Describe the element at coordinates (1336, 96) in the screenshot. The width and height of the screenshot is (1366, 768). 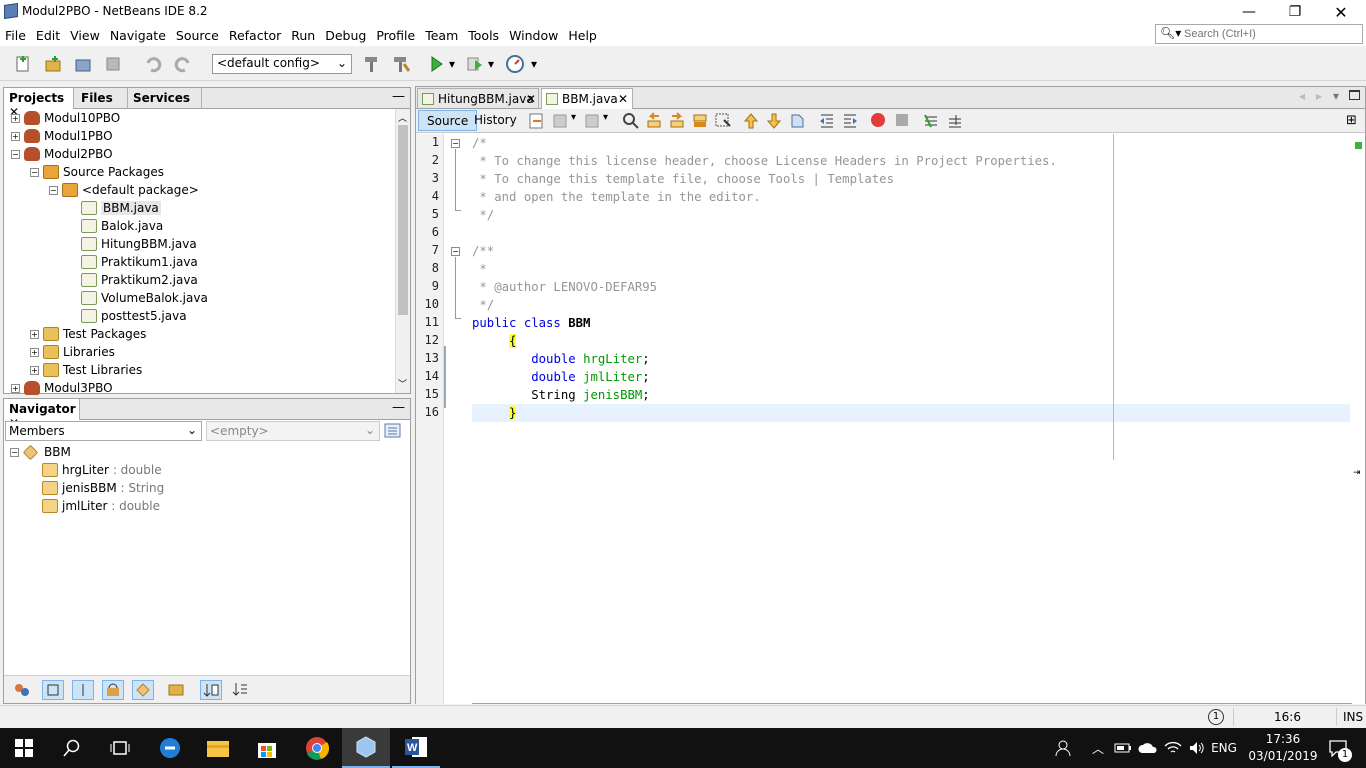
I see `show-opened-documents-icon: ▾` at that location.